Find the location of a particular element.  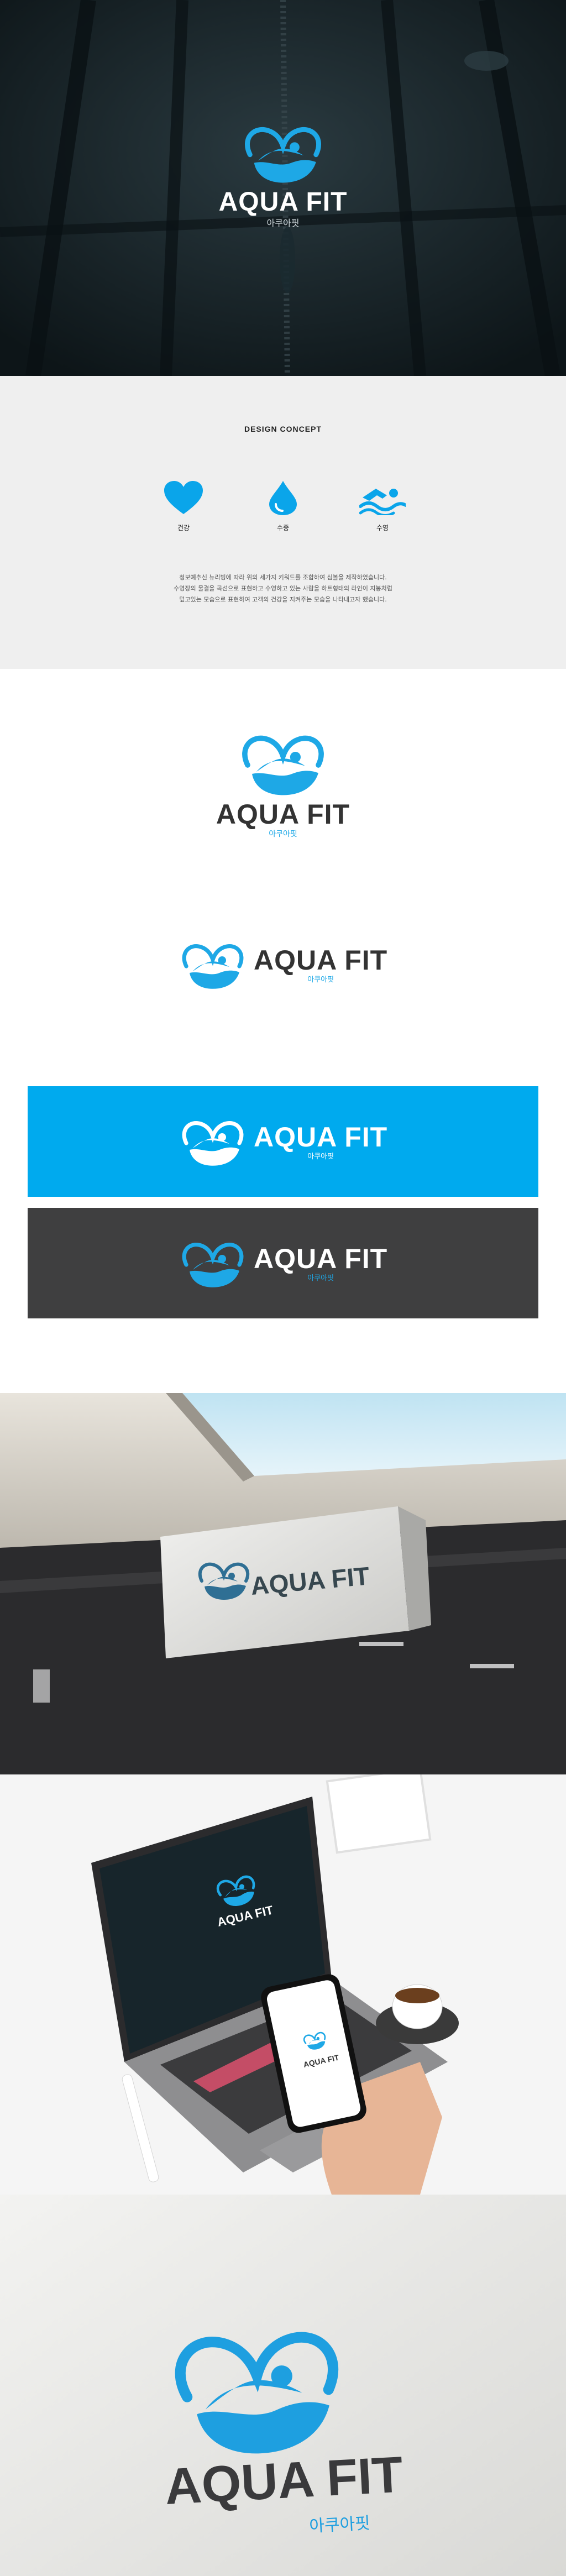

logo-on-dark-panel: AQUA FIT 아쿠아핏 is located at coordinates (283, 1263).